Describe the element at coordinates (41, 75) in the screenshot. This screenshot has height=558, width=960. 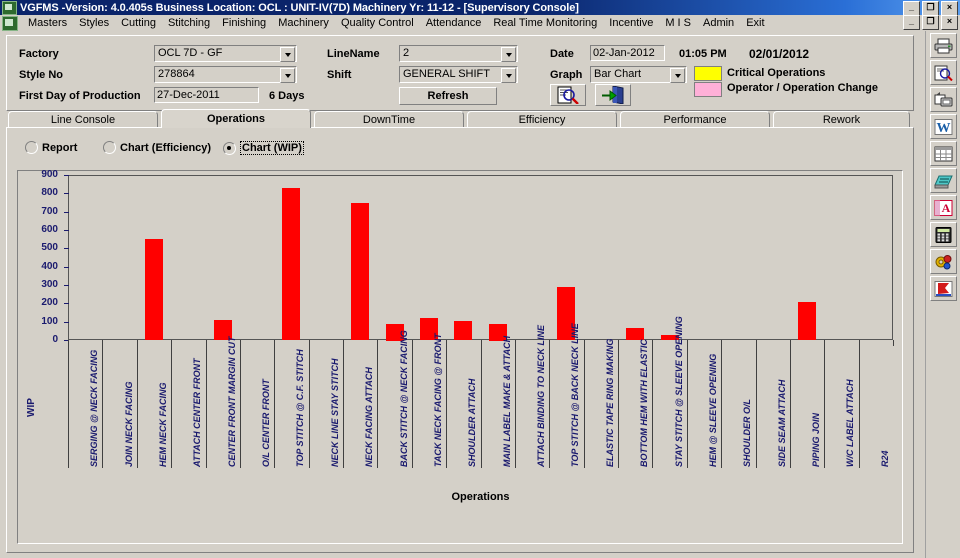
I see `style-no-label: Style No` at that location.